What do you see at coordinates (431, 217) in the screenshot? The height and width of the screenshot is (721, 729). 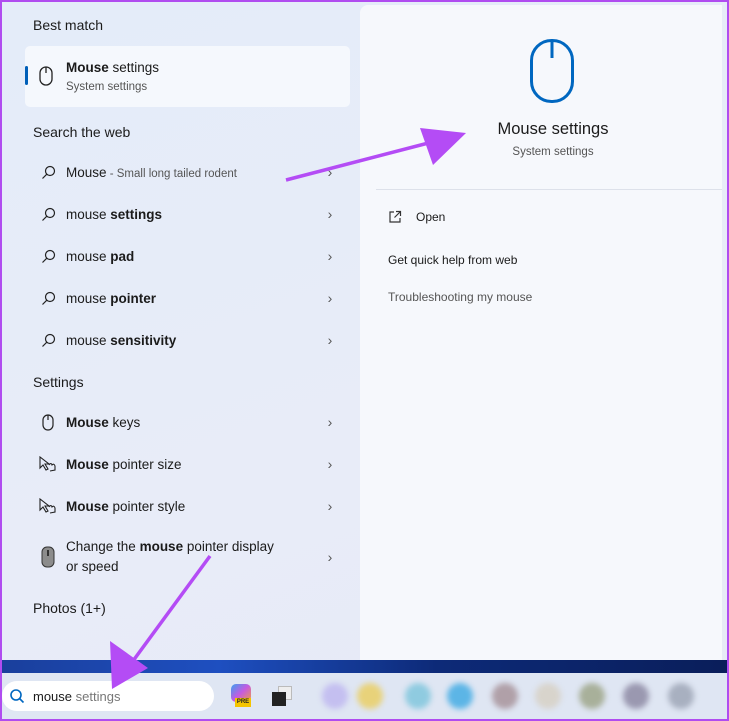 I see `open-label: Open` at bounding box center [431, 217].